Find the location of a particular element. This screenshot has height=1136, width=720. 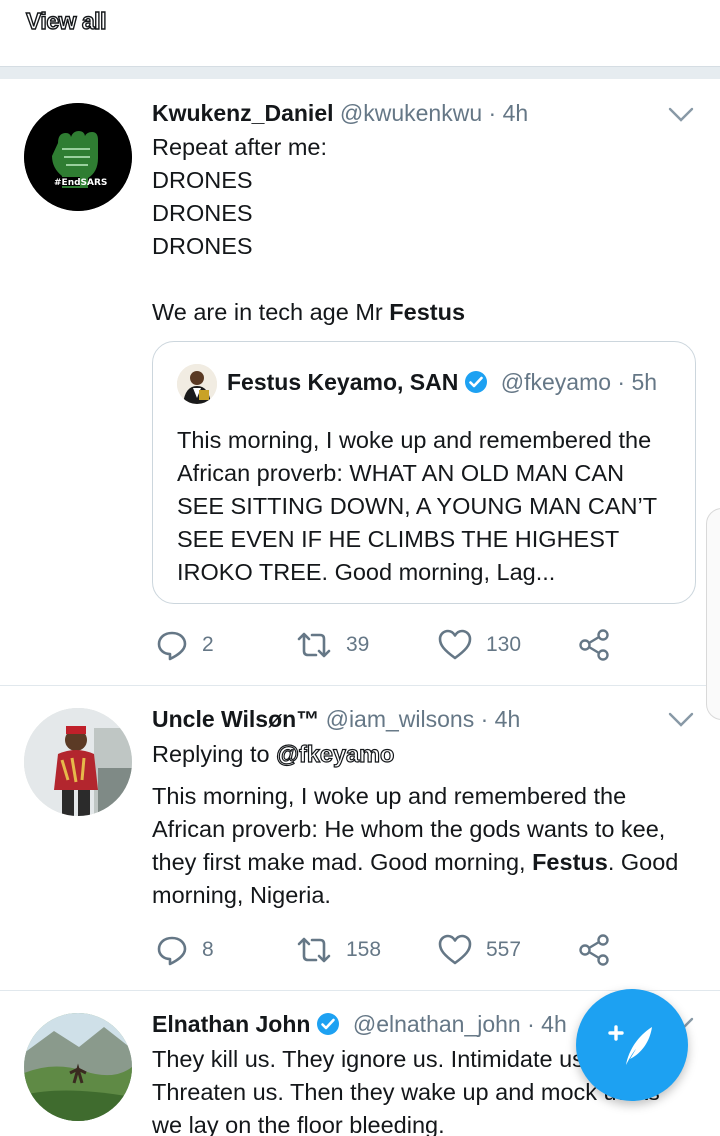

reply-count: 2 is located at coordinates (208, 644).